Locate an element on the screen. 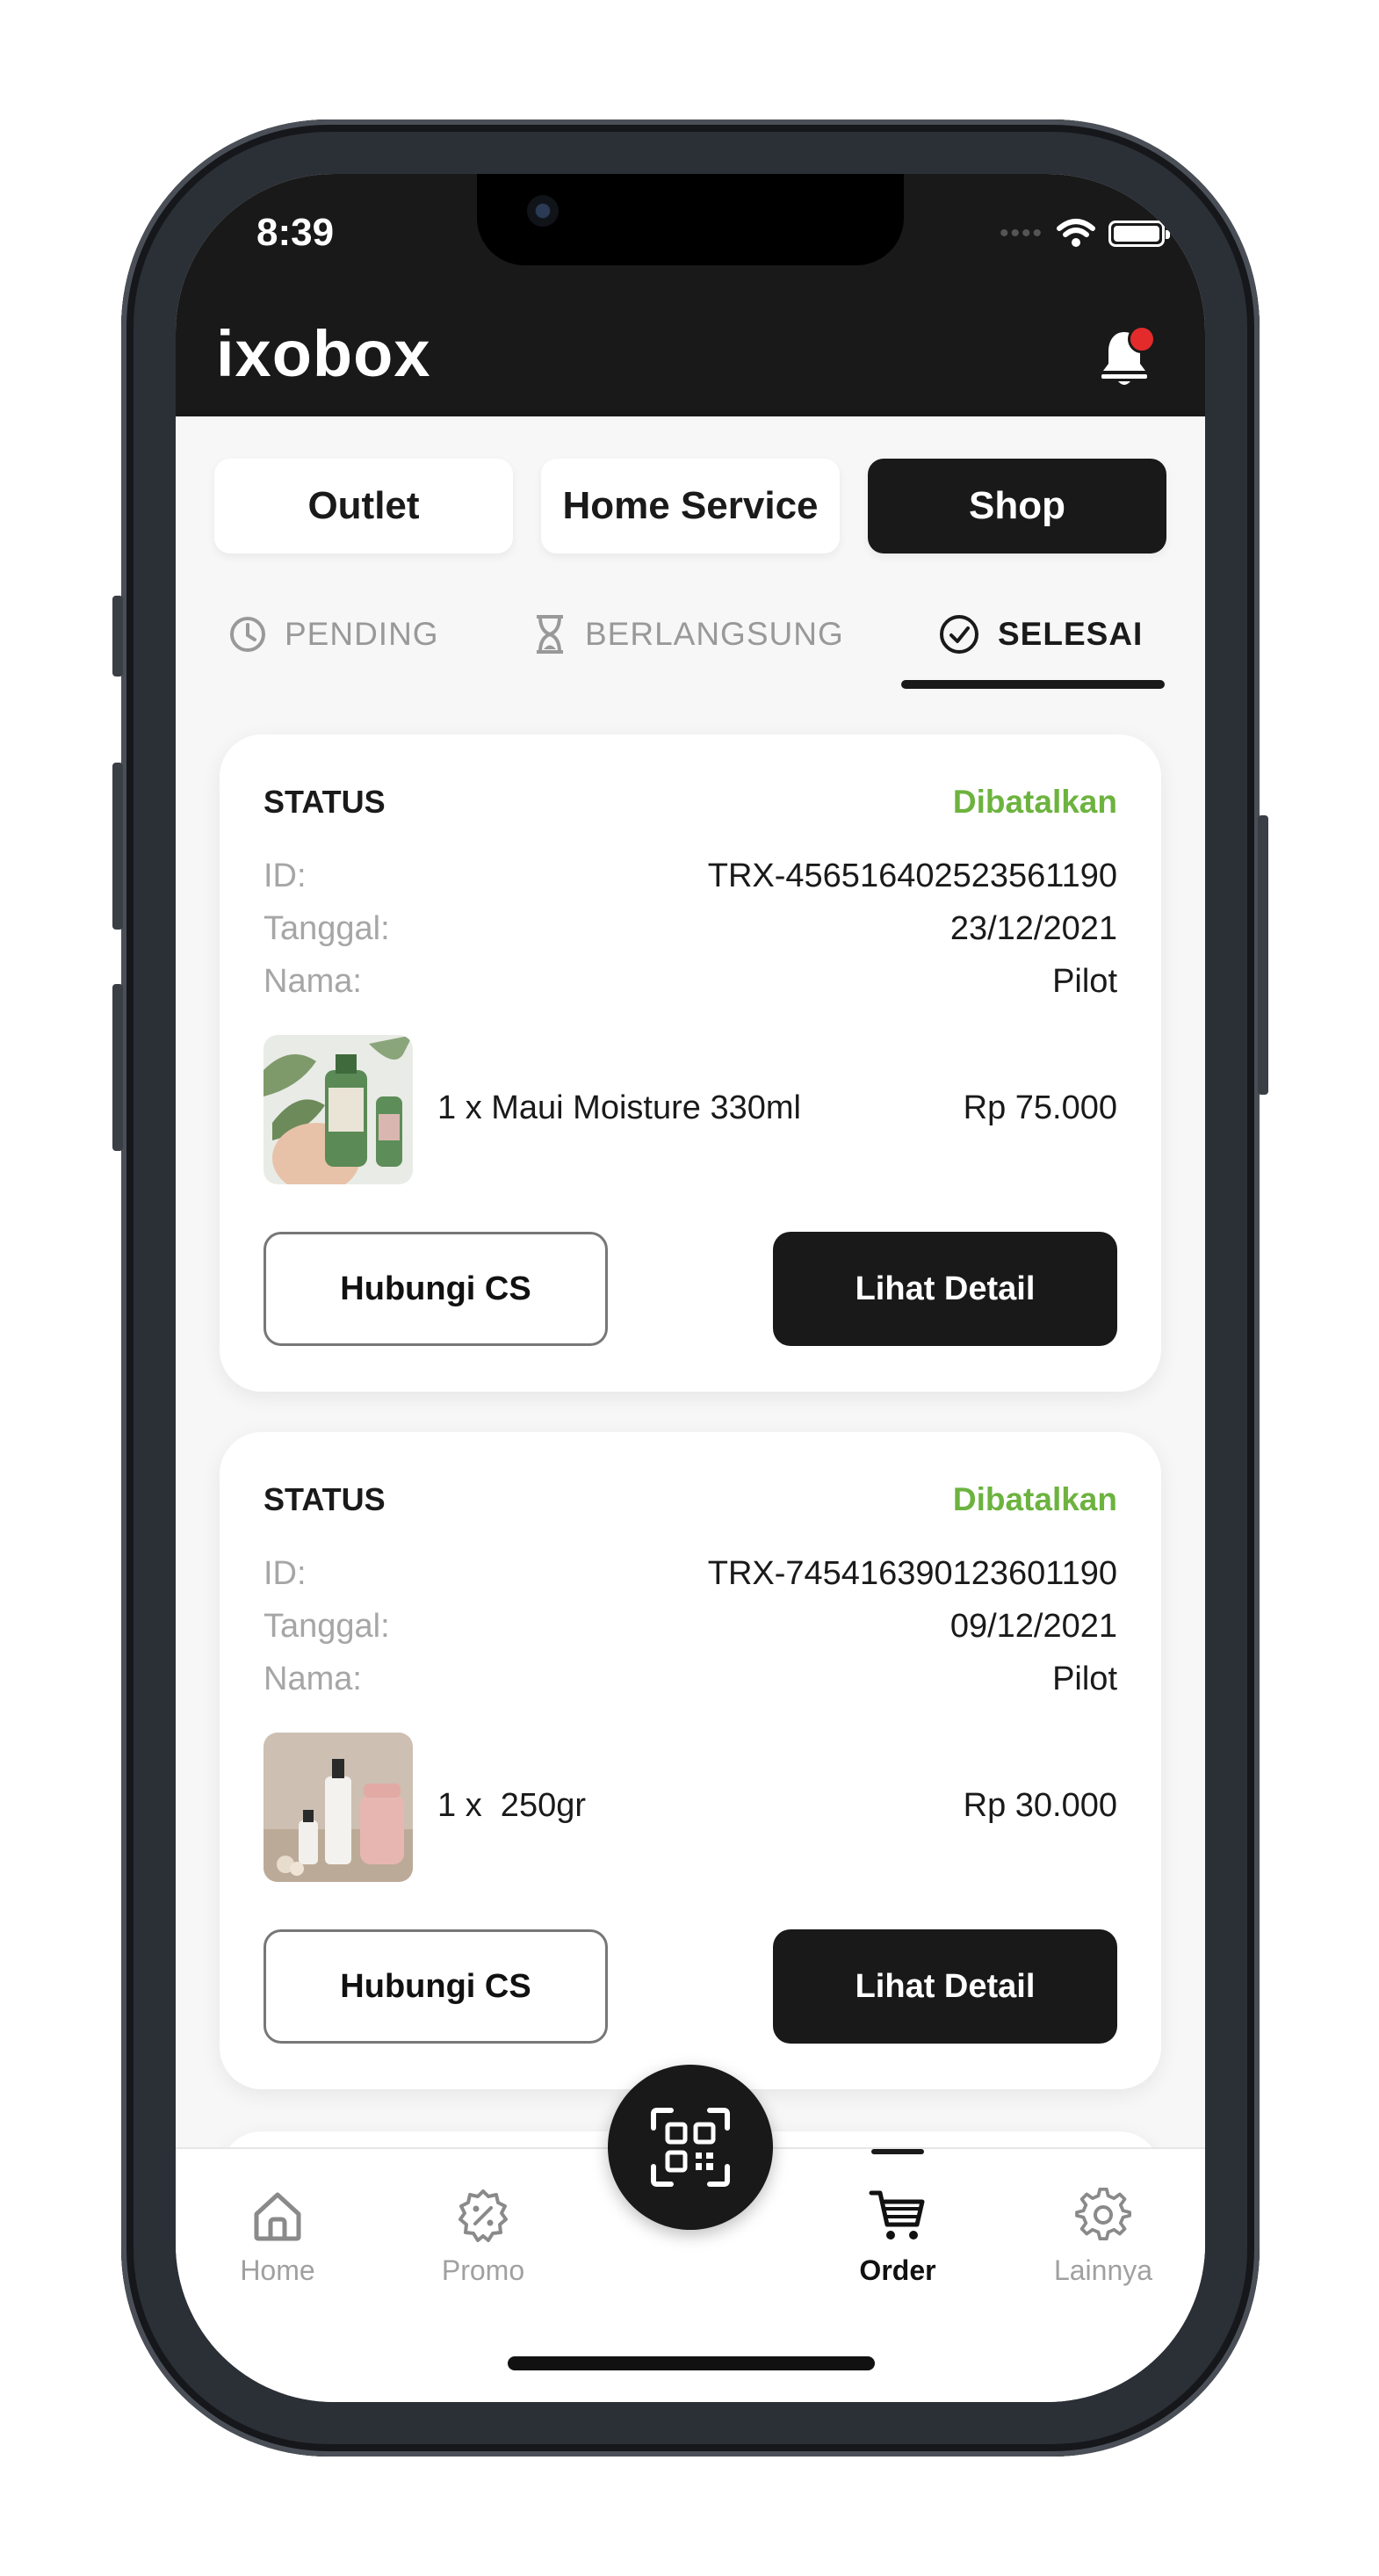 The height and width of the screenshot is (2576, 1379). nav-home: Home is located at coordinates (277, 2237).